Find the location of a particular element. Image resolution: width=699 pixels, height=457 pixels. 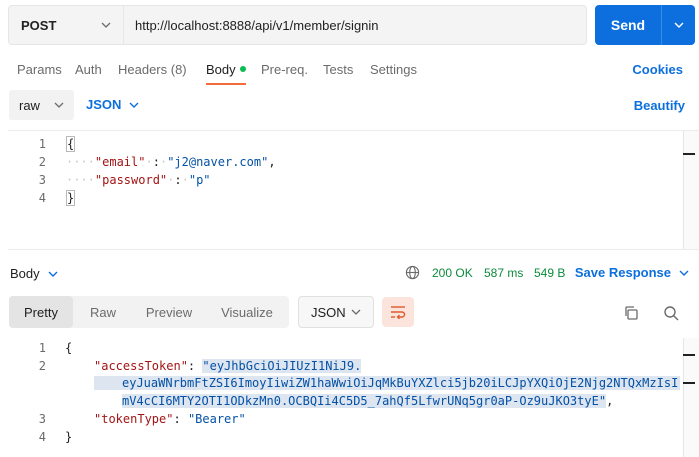

code-line-email: ····"email"·:·"j2@naver.com", is located at coordinates (171, 162).